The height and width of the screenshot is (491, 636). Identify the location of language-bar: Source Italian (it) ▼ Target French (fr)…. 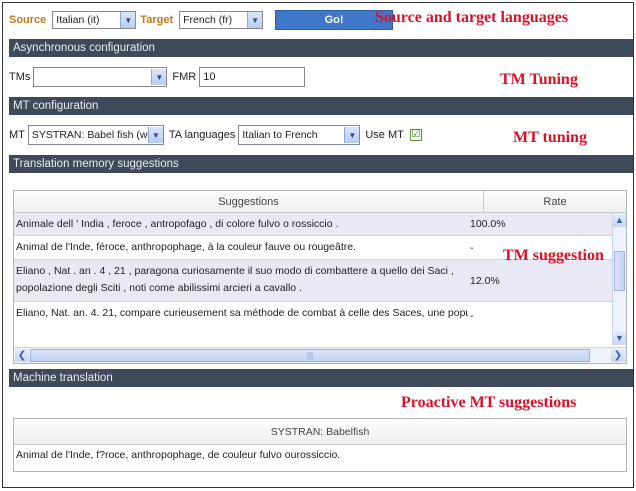
(201, 20).